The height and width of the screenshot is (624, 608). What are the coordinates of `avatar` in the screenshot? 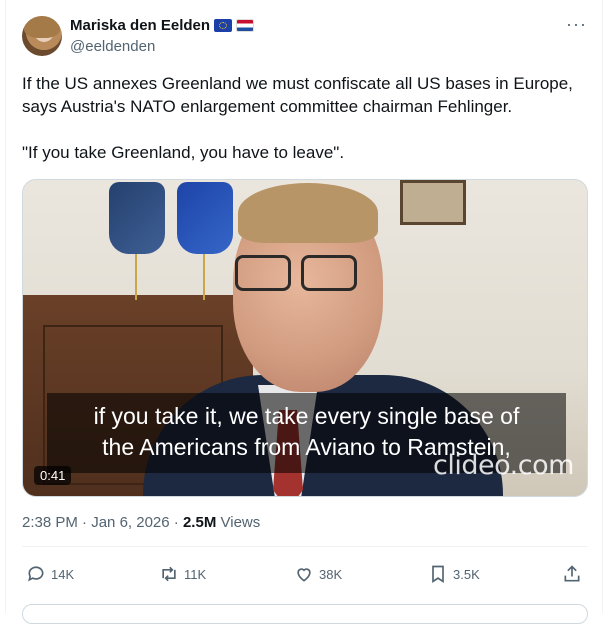 It's located at (42, 36).